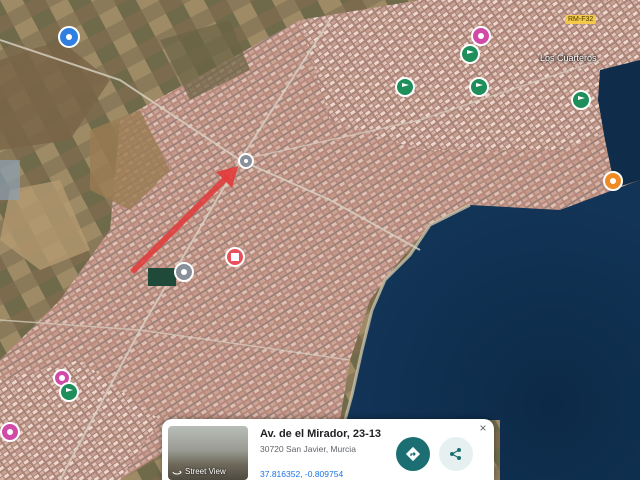 The image size is (640, 480). I want to click on greenhouse, so click(10, 180).